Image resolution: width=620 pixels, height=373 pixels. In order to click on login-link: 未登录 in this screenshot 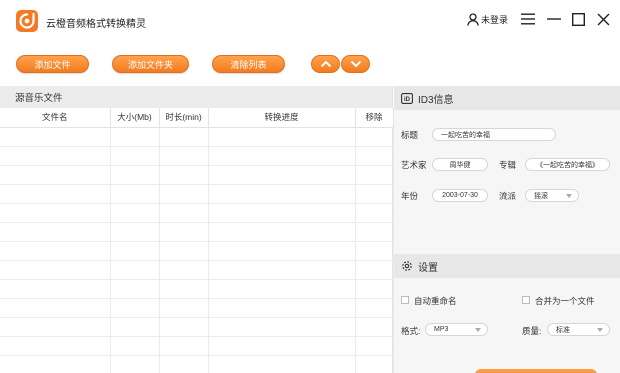, I will do `click(487, 19)`.